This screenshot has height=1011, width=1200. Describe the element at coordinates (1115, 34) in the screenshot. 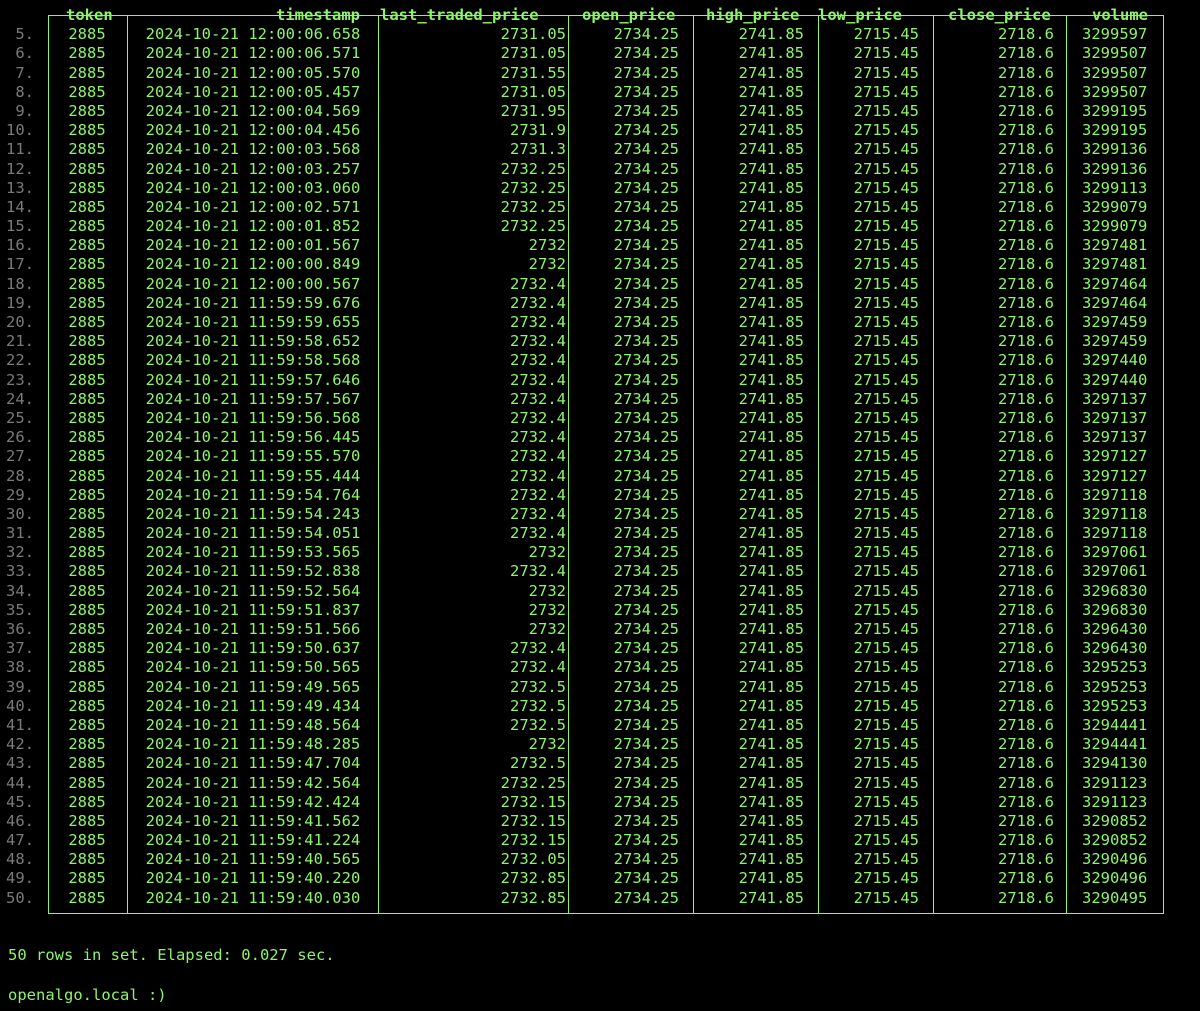

I see `cell-volume: 3299597` at that location.